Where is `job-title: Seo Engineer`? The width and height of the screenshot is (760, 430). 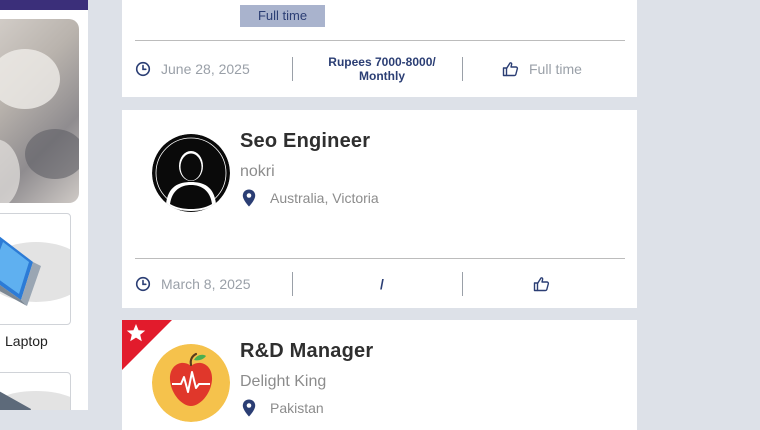 job-title: Seo Engineer is located at coordinates (305, 141).